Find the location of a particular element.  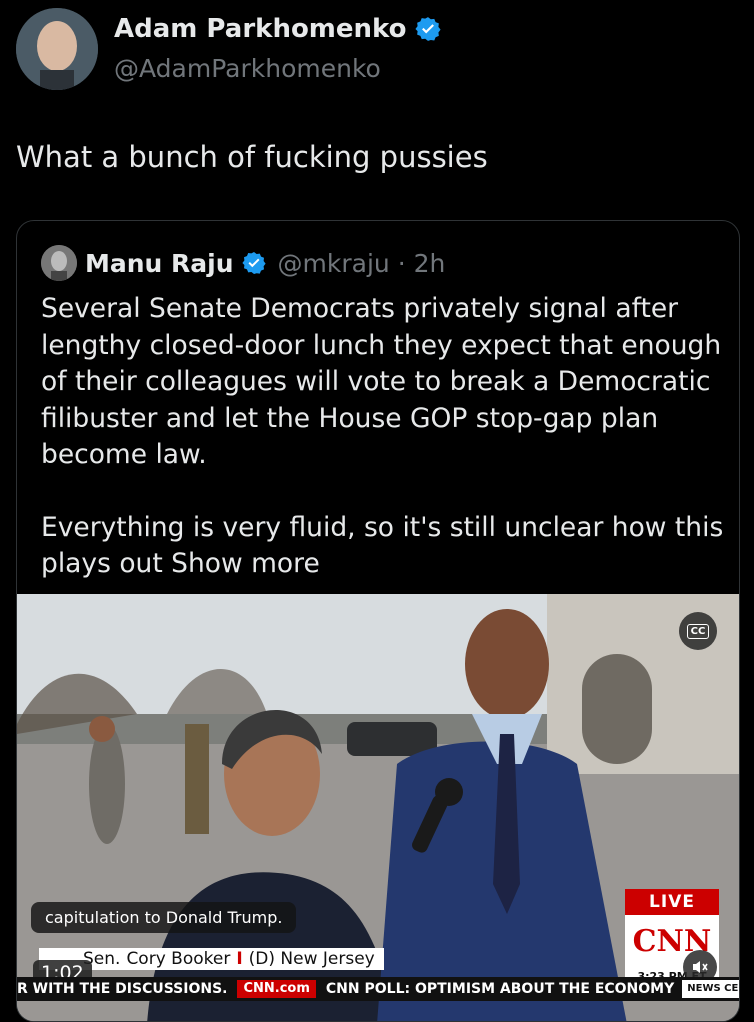

video-caption: capitulation to Donald Trump. is located at coordinates (164, 917).